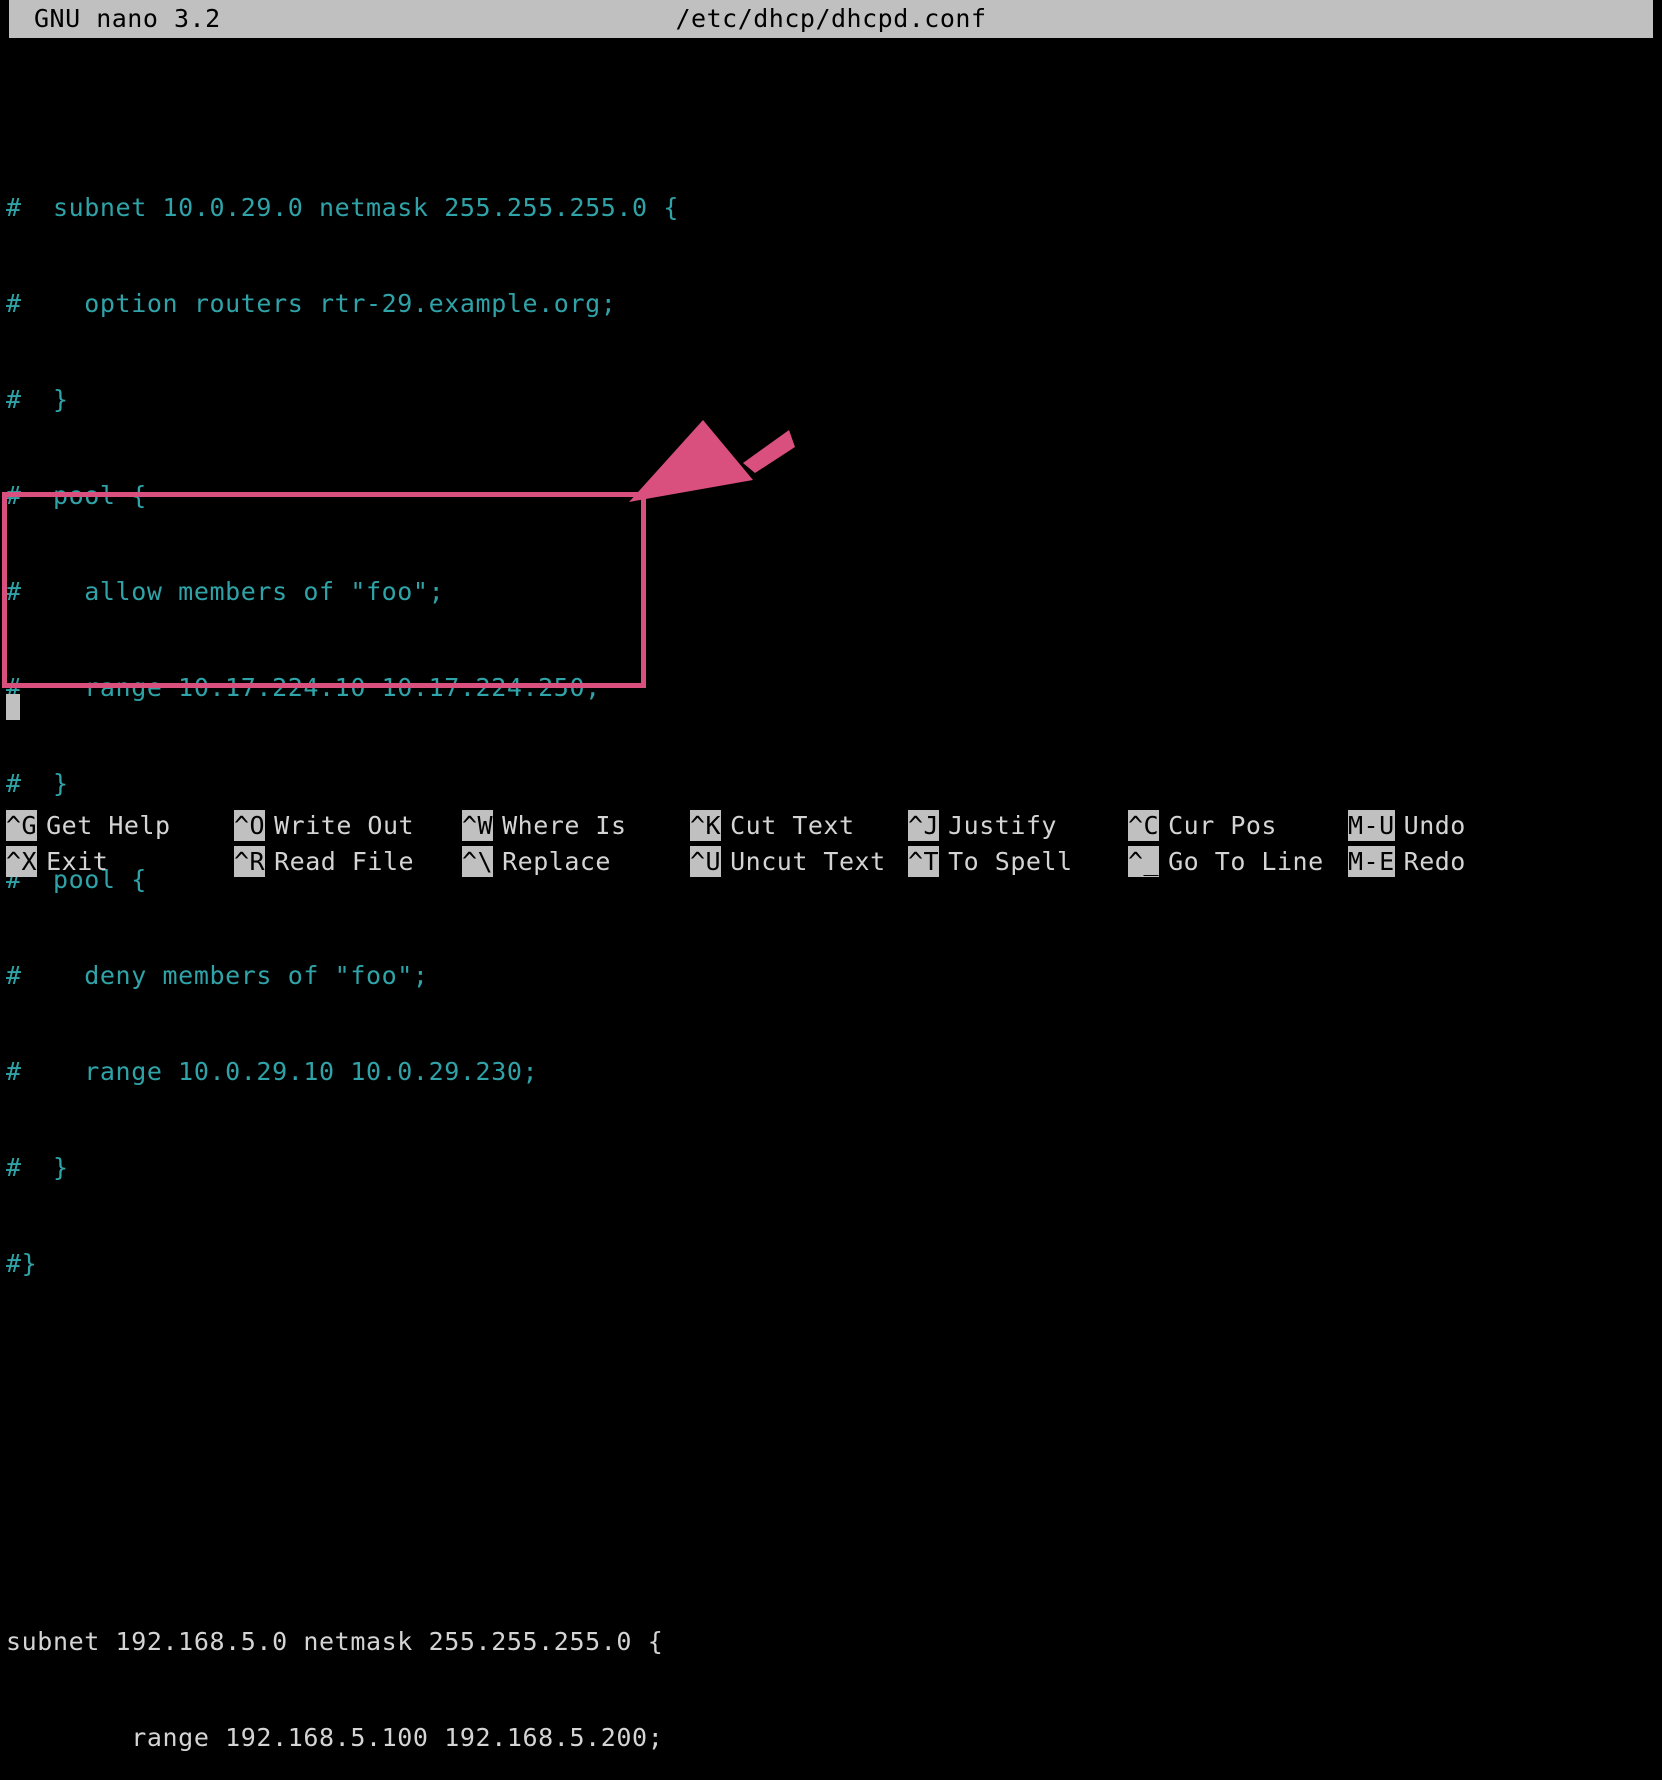 Image resolution: width=1662 pixels, height=1780 pixels. I want to click on shortcut-key: ^X, so click(22, 861).